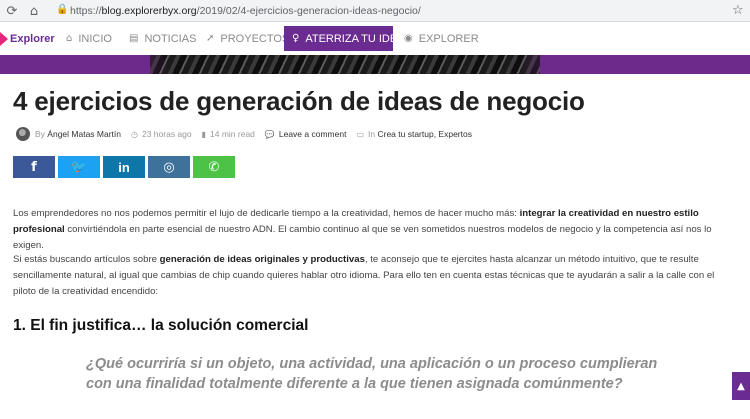  What do you see at coordinates (84, 134) in the screenshot?
I see `author-link: Ángel Matas Martín` at bounding box center [84, 134].